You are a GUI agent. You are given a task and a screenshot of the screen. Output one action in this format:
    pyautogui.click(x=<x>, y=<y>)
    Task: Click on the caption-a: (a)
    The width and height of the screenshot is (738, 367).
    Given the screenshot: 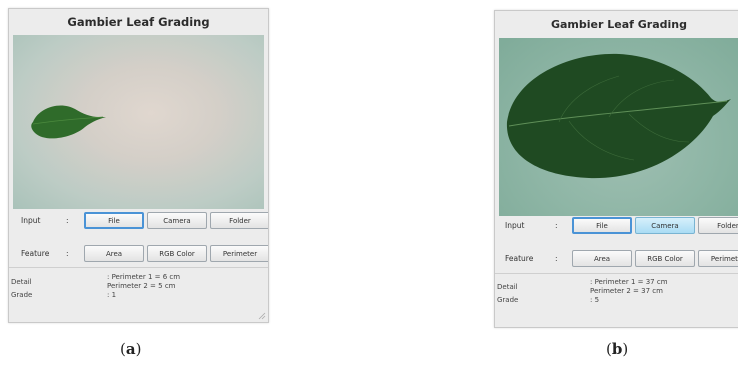 What is the action you would take?
    pyautogui.click(x=131, y=349)
    